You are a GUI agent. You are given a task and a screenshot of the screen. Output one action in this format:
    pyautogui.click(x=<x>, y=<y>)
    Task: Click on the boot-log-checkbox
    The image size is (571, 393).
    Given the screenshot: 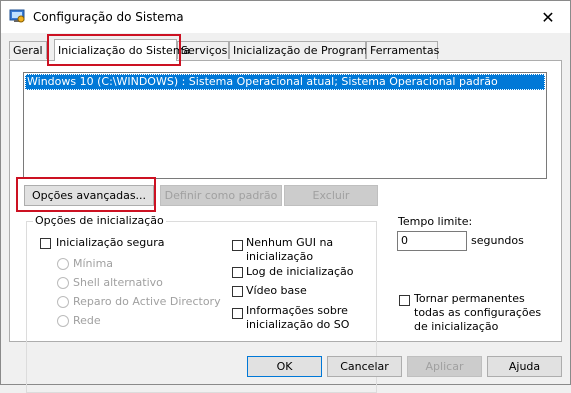 What is the action you would take?
    pyautogui.click(x=237, y=272)
    